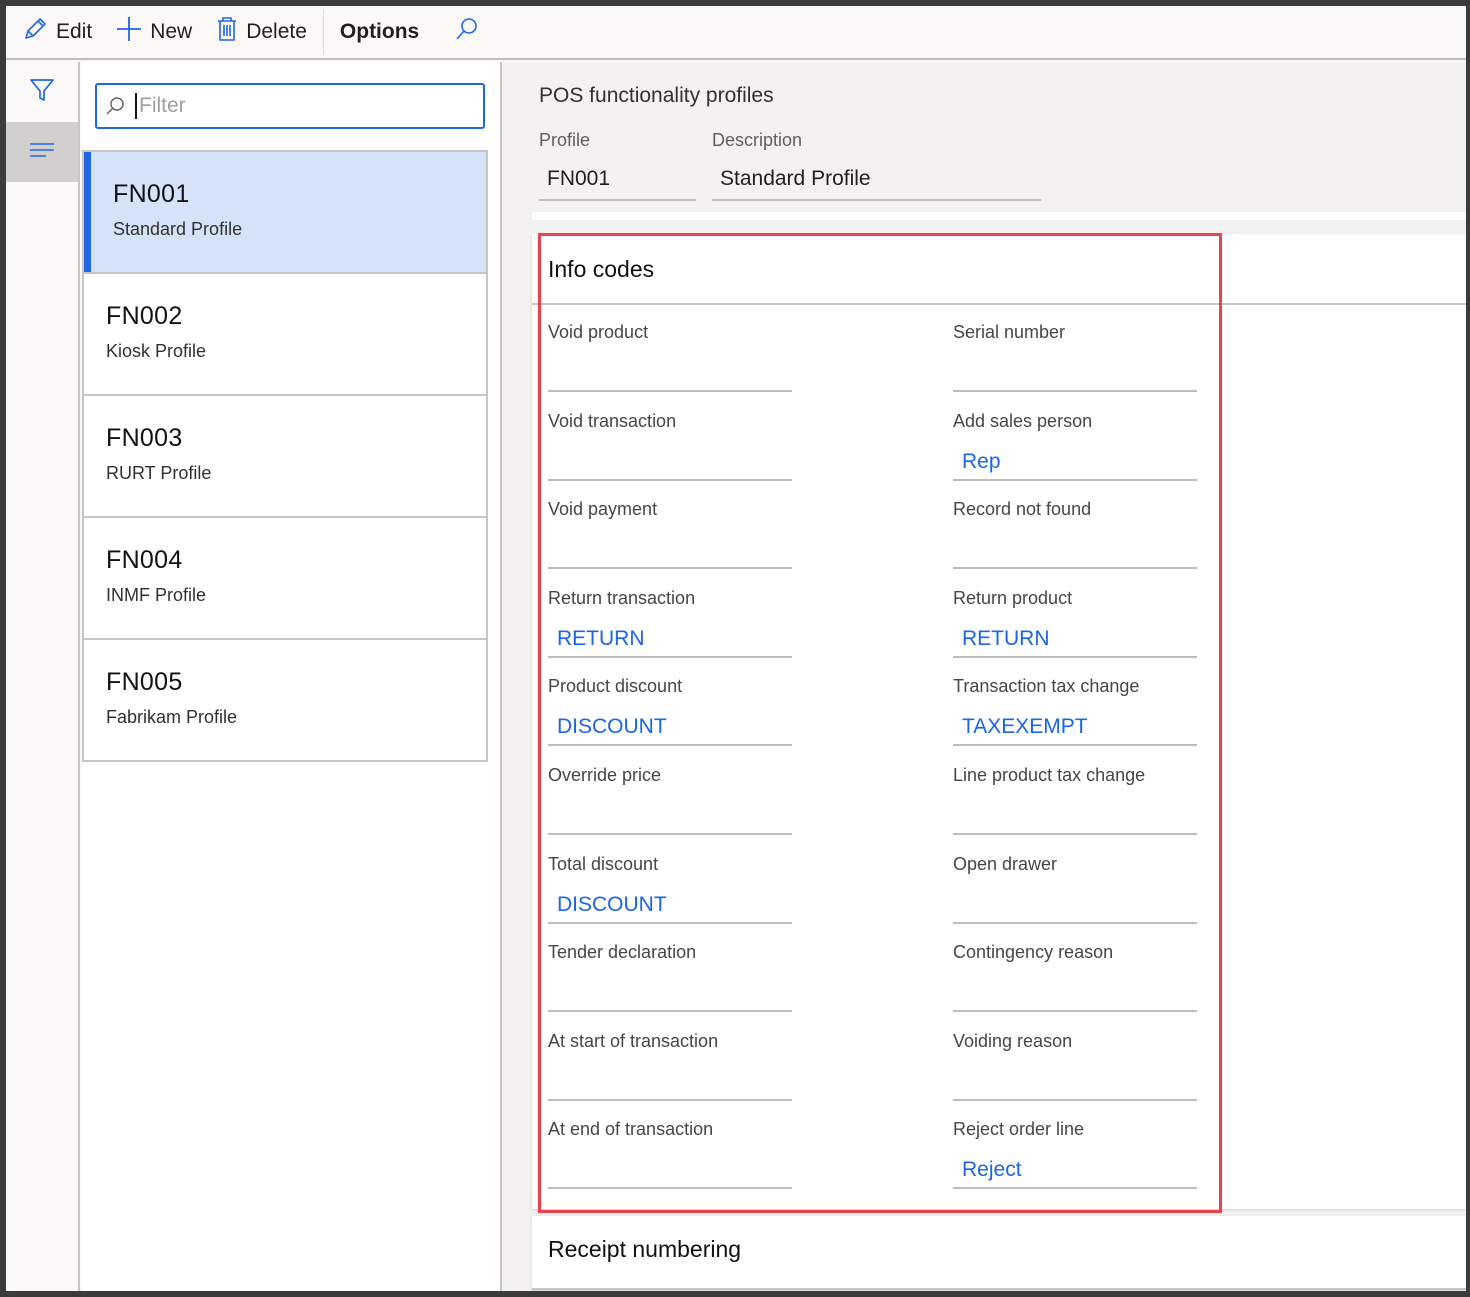 This screenshot has height=1297, width=1470. Describe the element at coordinates (622, 597) in the screenshot. I see `field-label: Return transaction` at that location.